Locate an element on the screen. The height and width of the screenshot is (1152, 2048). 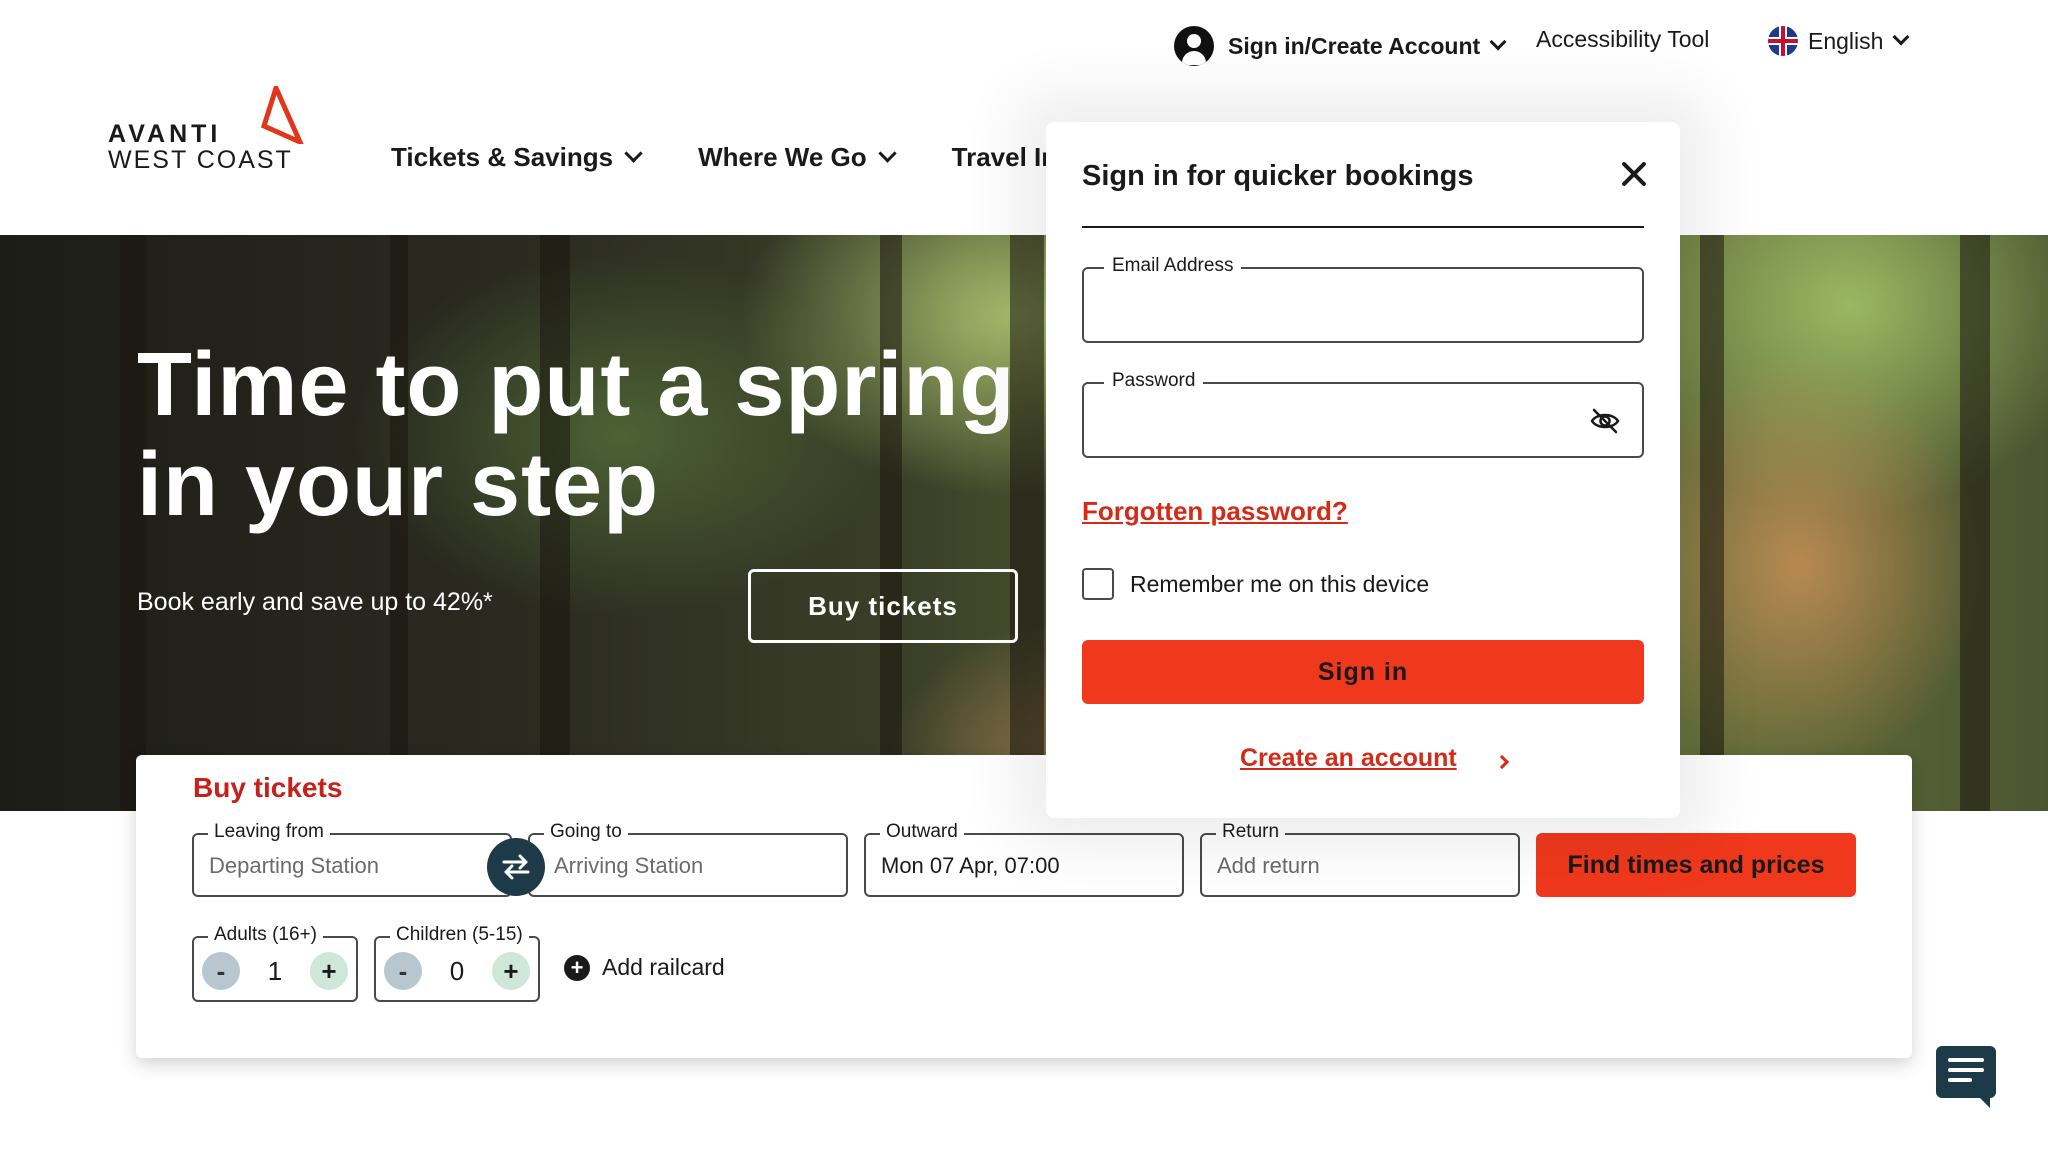
logo-mark-icon is located at coordinates (282, 115).